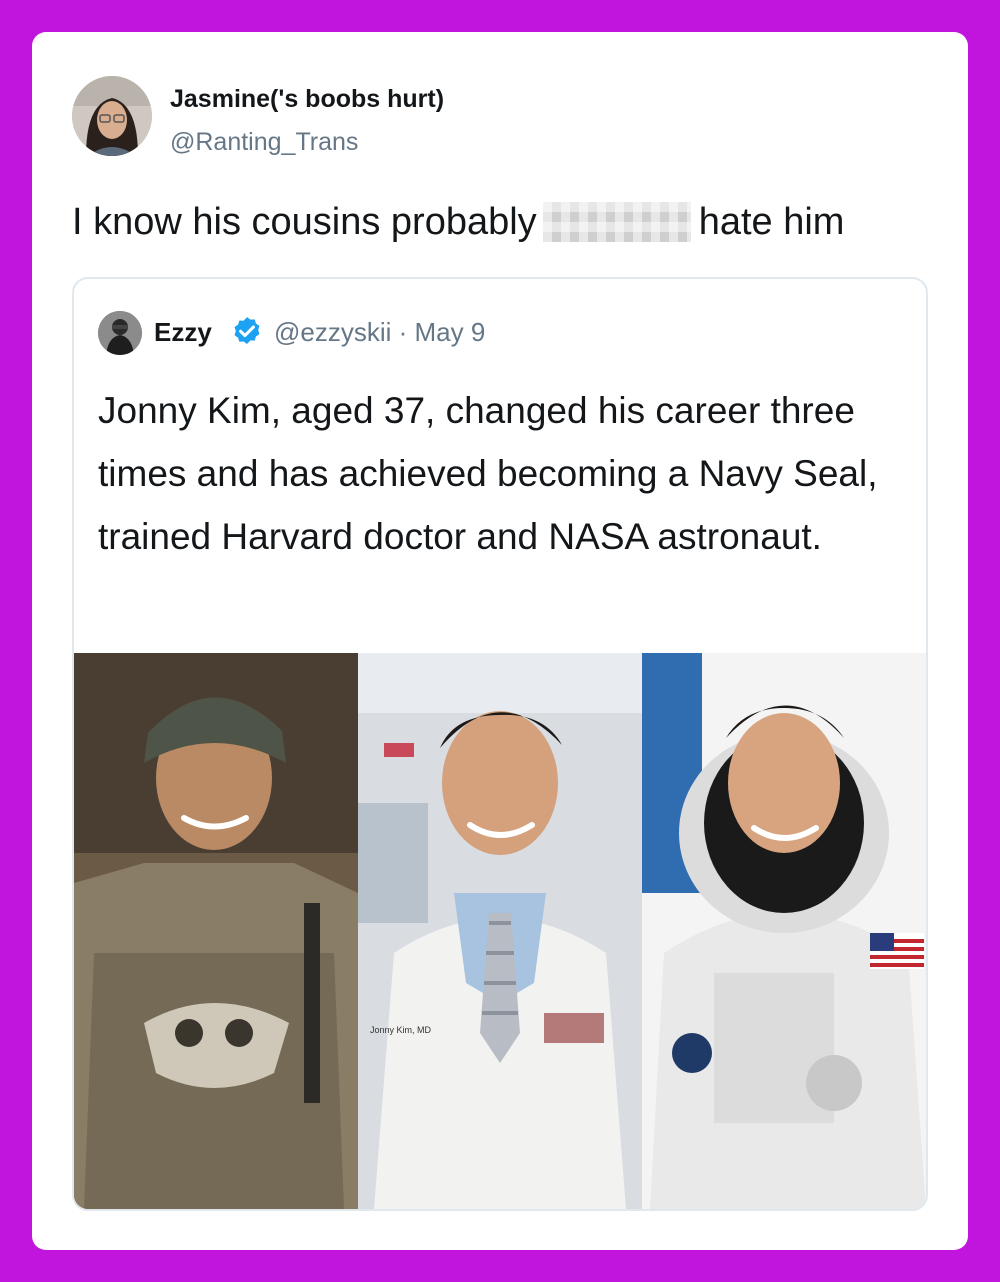  I want to click on quoted-avatar-photo, so click(120, 333).